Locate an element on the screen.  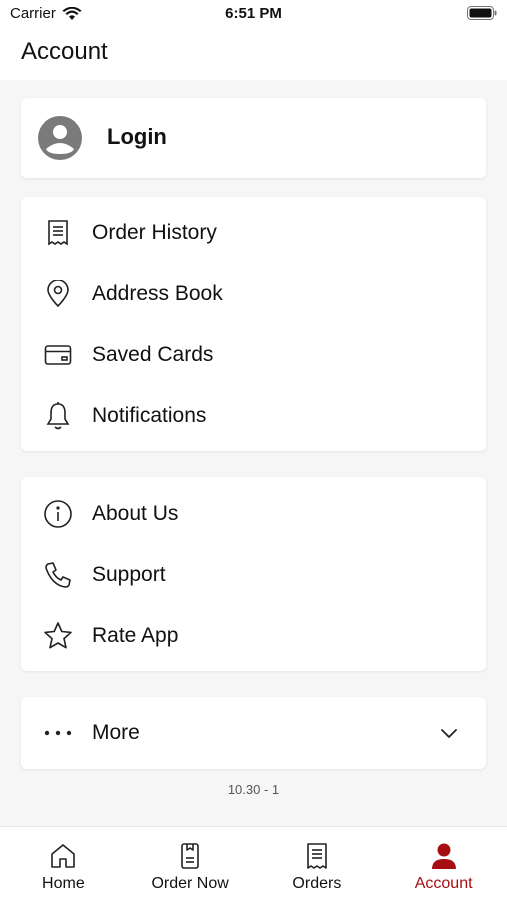
tab-label: Order Now is located at coordinates (190, 883).